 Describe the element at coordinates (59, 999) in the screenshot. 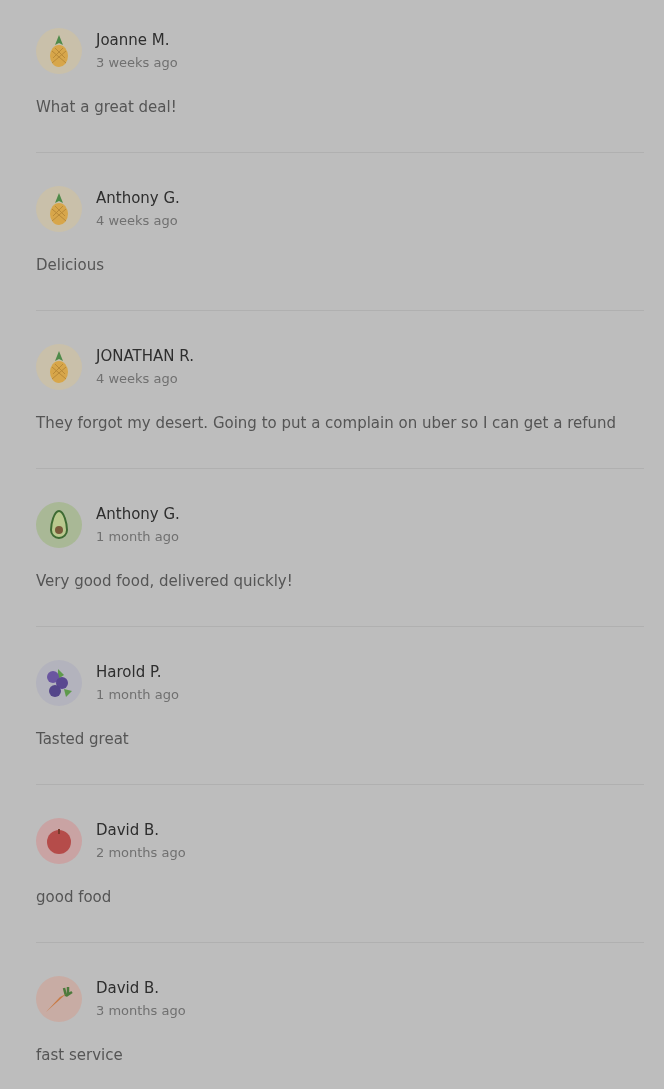

I see `carrot-icon` at that location.